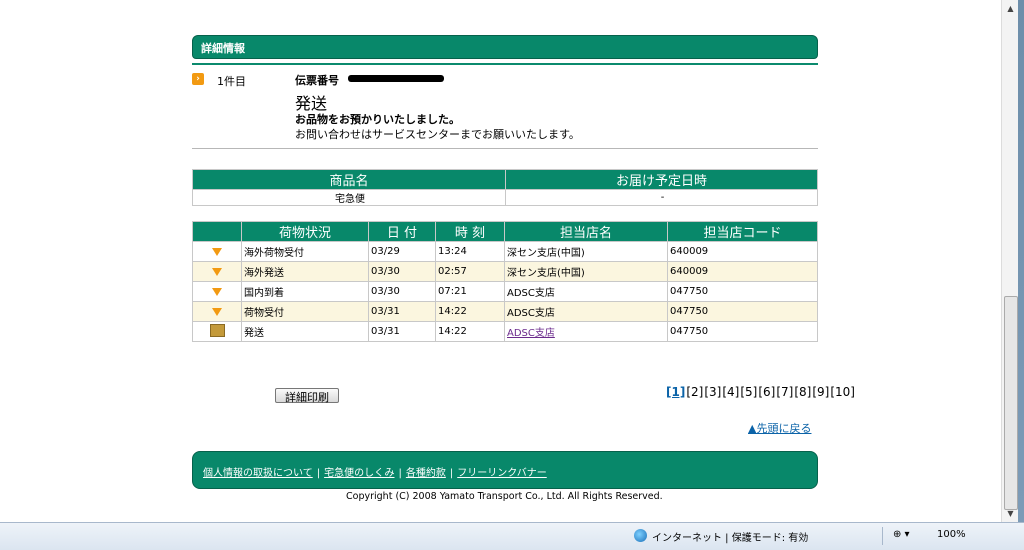  I want to click on protected-mode-tools-icon: ⊕ ▾, so click(901, 534).